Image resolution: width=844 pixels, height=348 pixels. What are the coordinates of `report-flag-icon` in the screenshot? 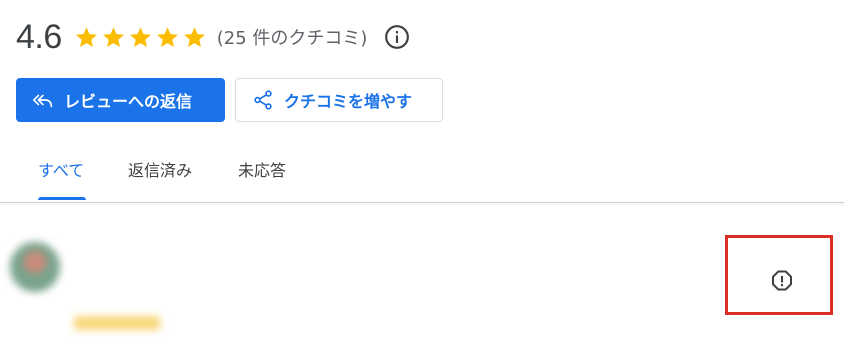 It's located at (782, 280).